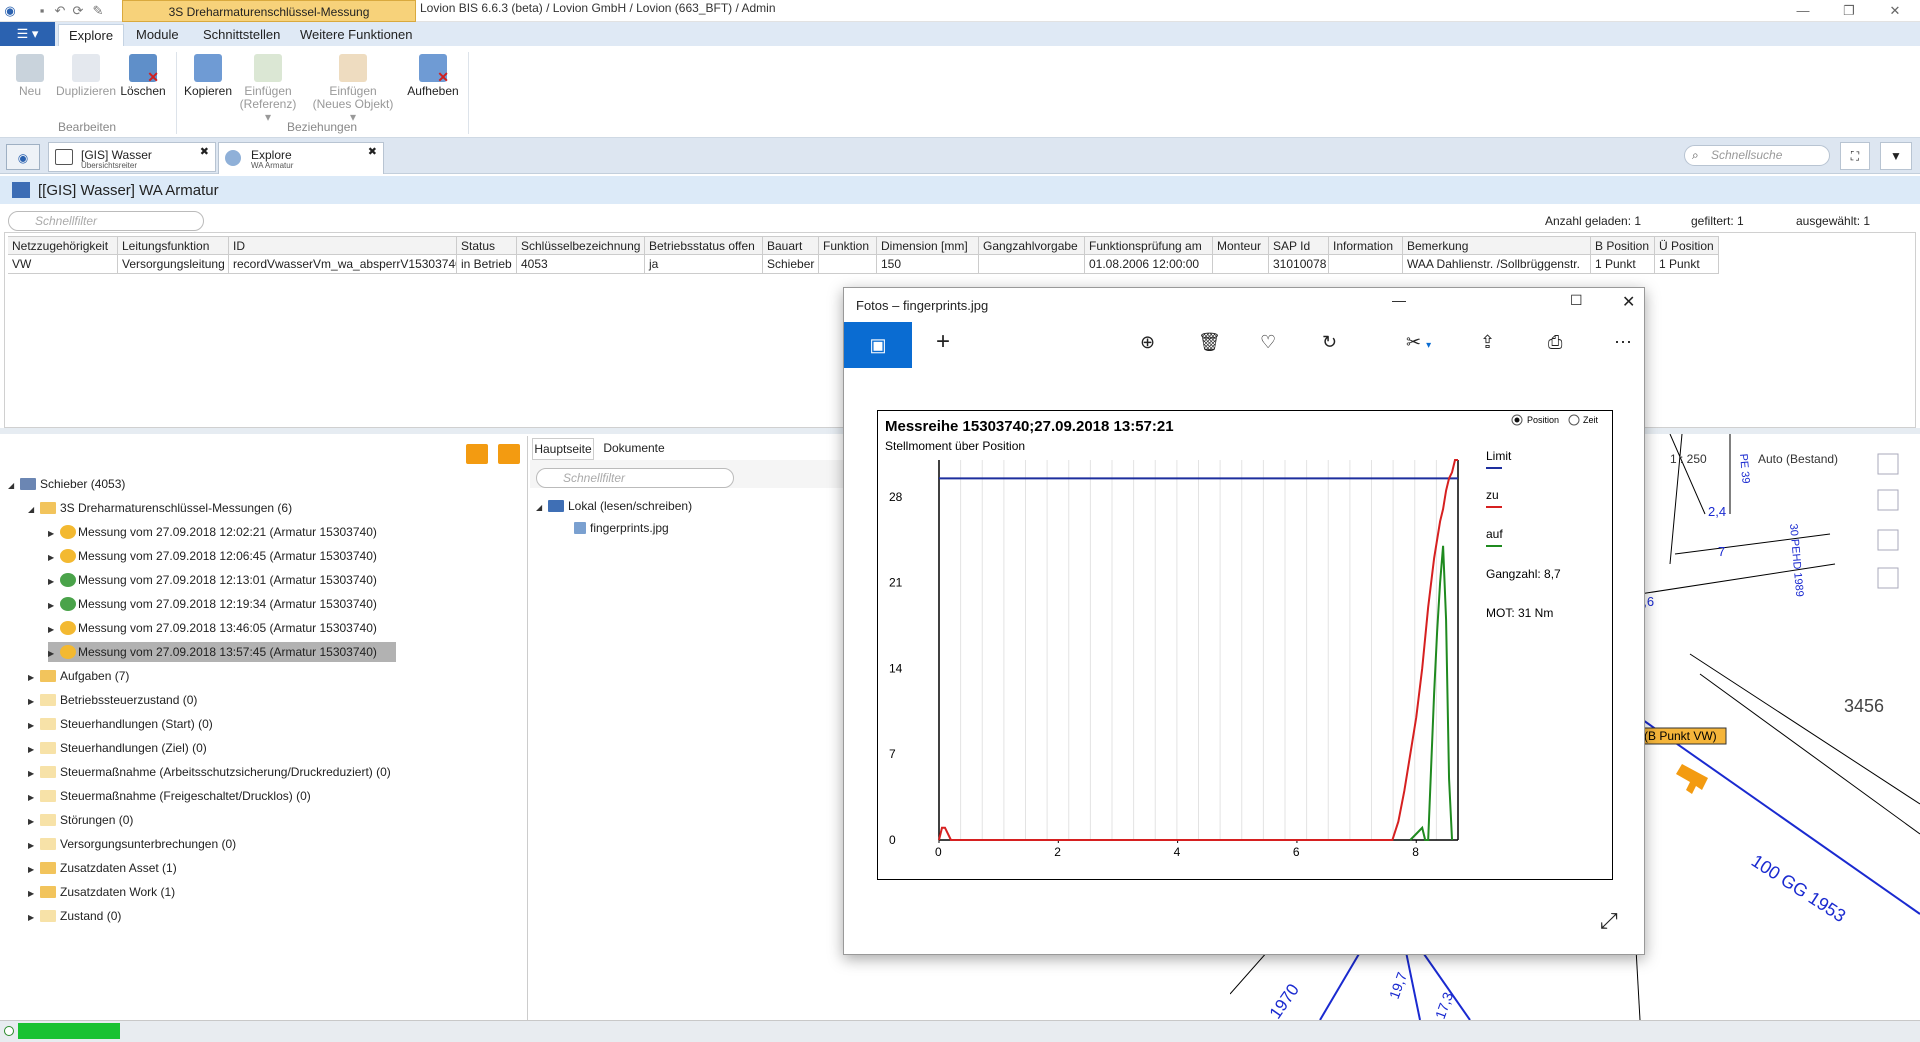  Describe the element at coordinates (343, 245) in the screenshot. I see `column-header: ID` at that location.